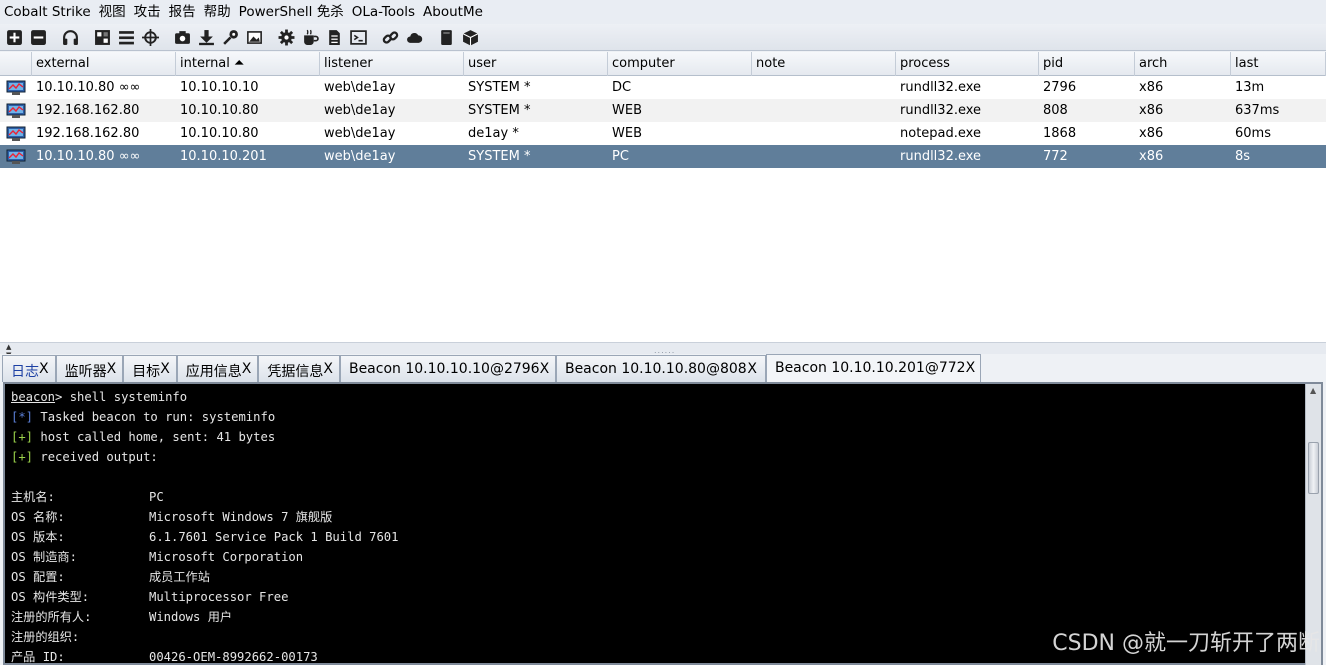 This screenshot has height=665, width=1326. Describe the element at coordinates (658, 537) in the screenshot. I see `systeminfo-field: OS 版本: 6.1.7601 Service Pack 1 Build 7601` at that location.